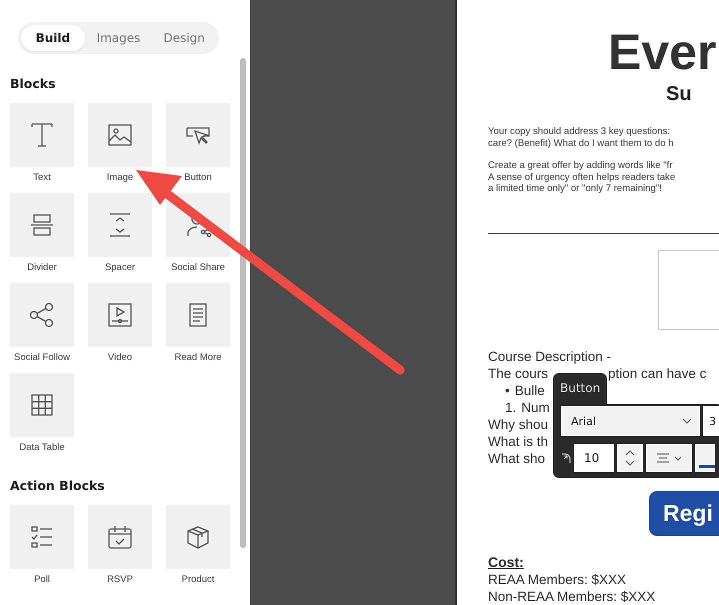  Describe the element at coordinates (198, 144) in the screenshot. I see `block-item: Button` at that location.